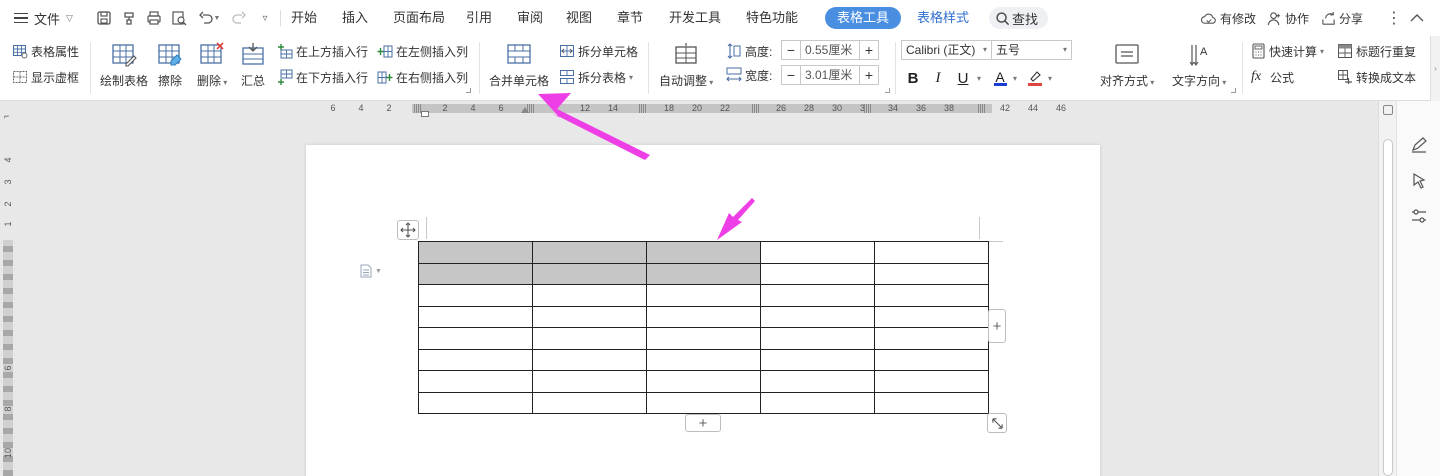  Describe the element at coordinates (736, 219) in the screenshot. I see `annotation-arrow-cells` at that location.